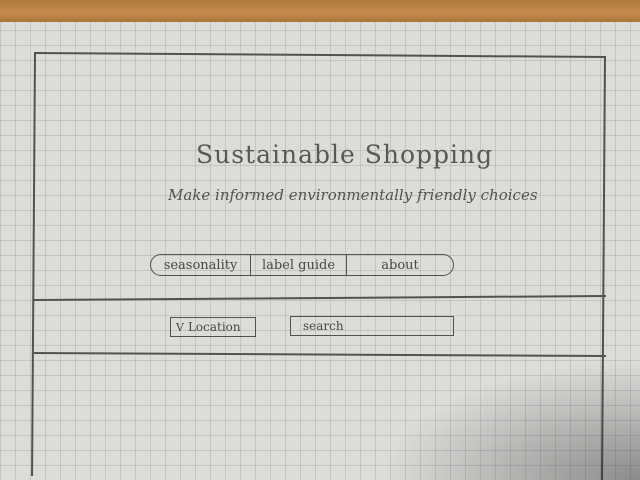 This screenshot has height=480, width=640. I want to click on search-input: search, so click(372, 326).